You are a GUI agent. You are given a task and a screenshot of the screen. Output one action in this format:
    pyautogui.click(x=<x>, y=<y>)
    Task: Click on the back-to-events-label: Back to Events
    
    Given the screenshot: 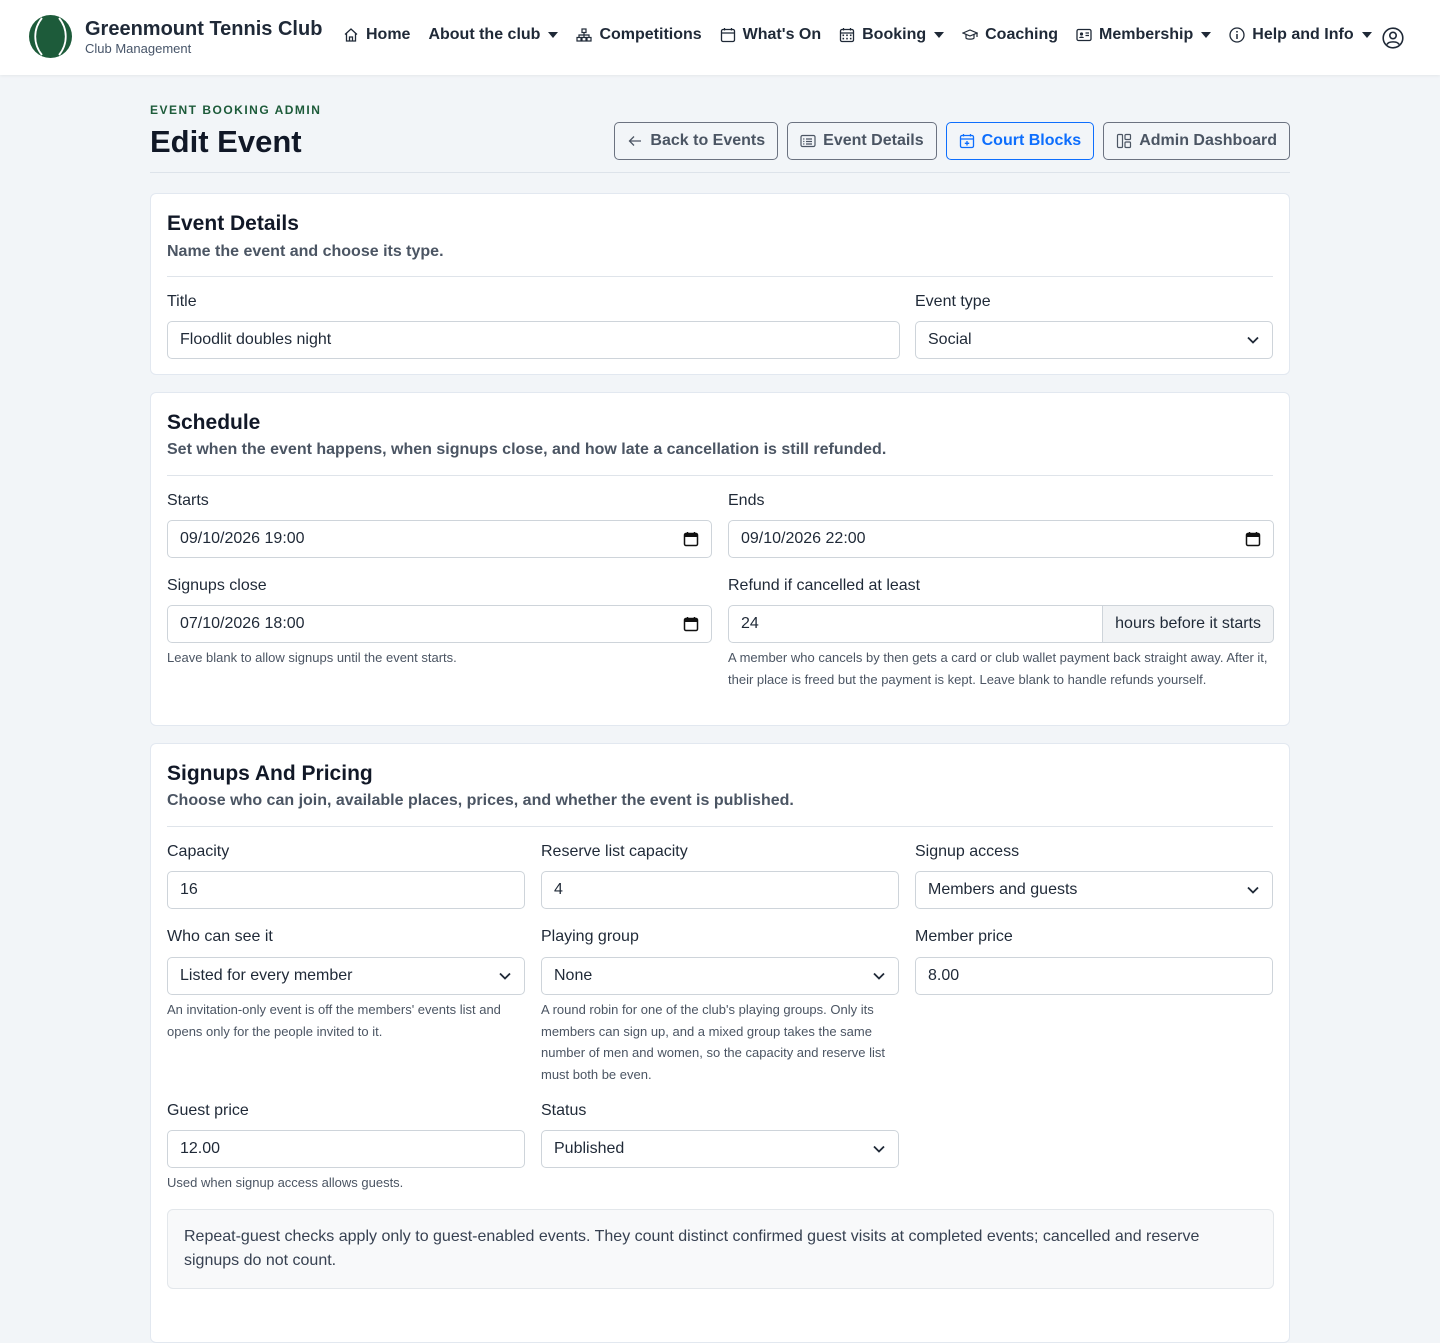 What is the action you would take?
    pyautogui.click(x=708, y=140)
    